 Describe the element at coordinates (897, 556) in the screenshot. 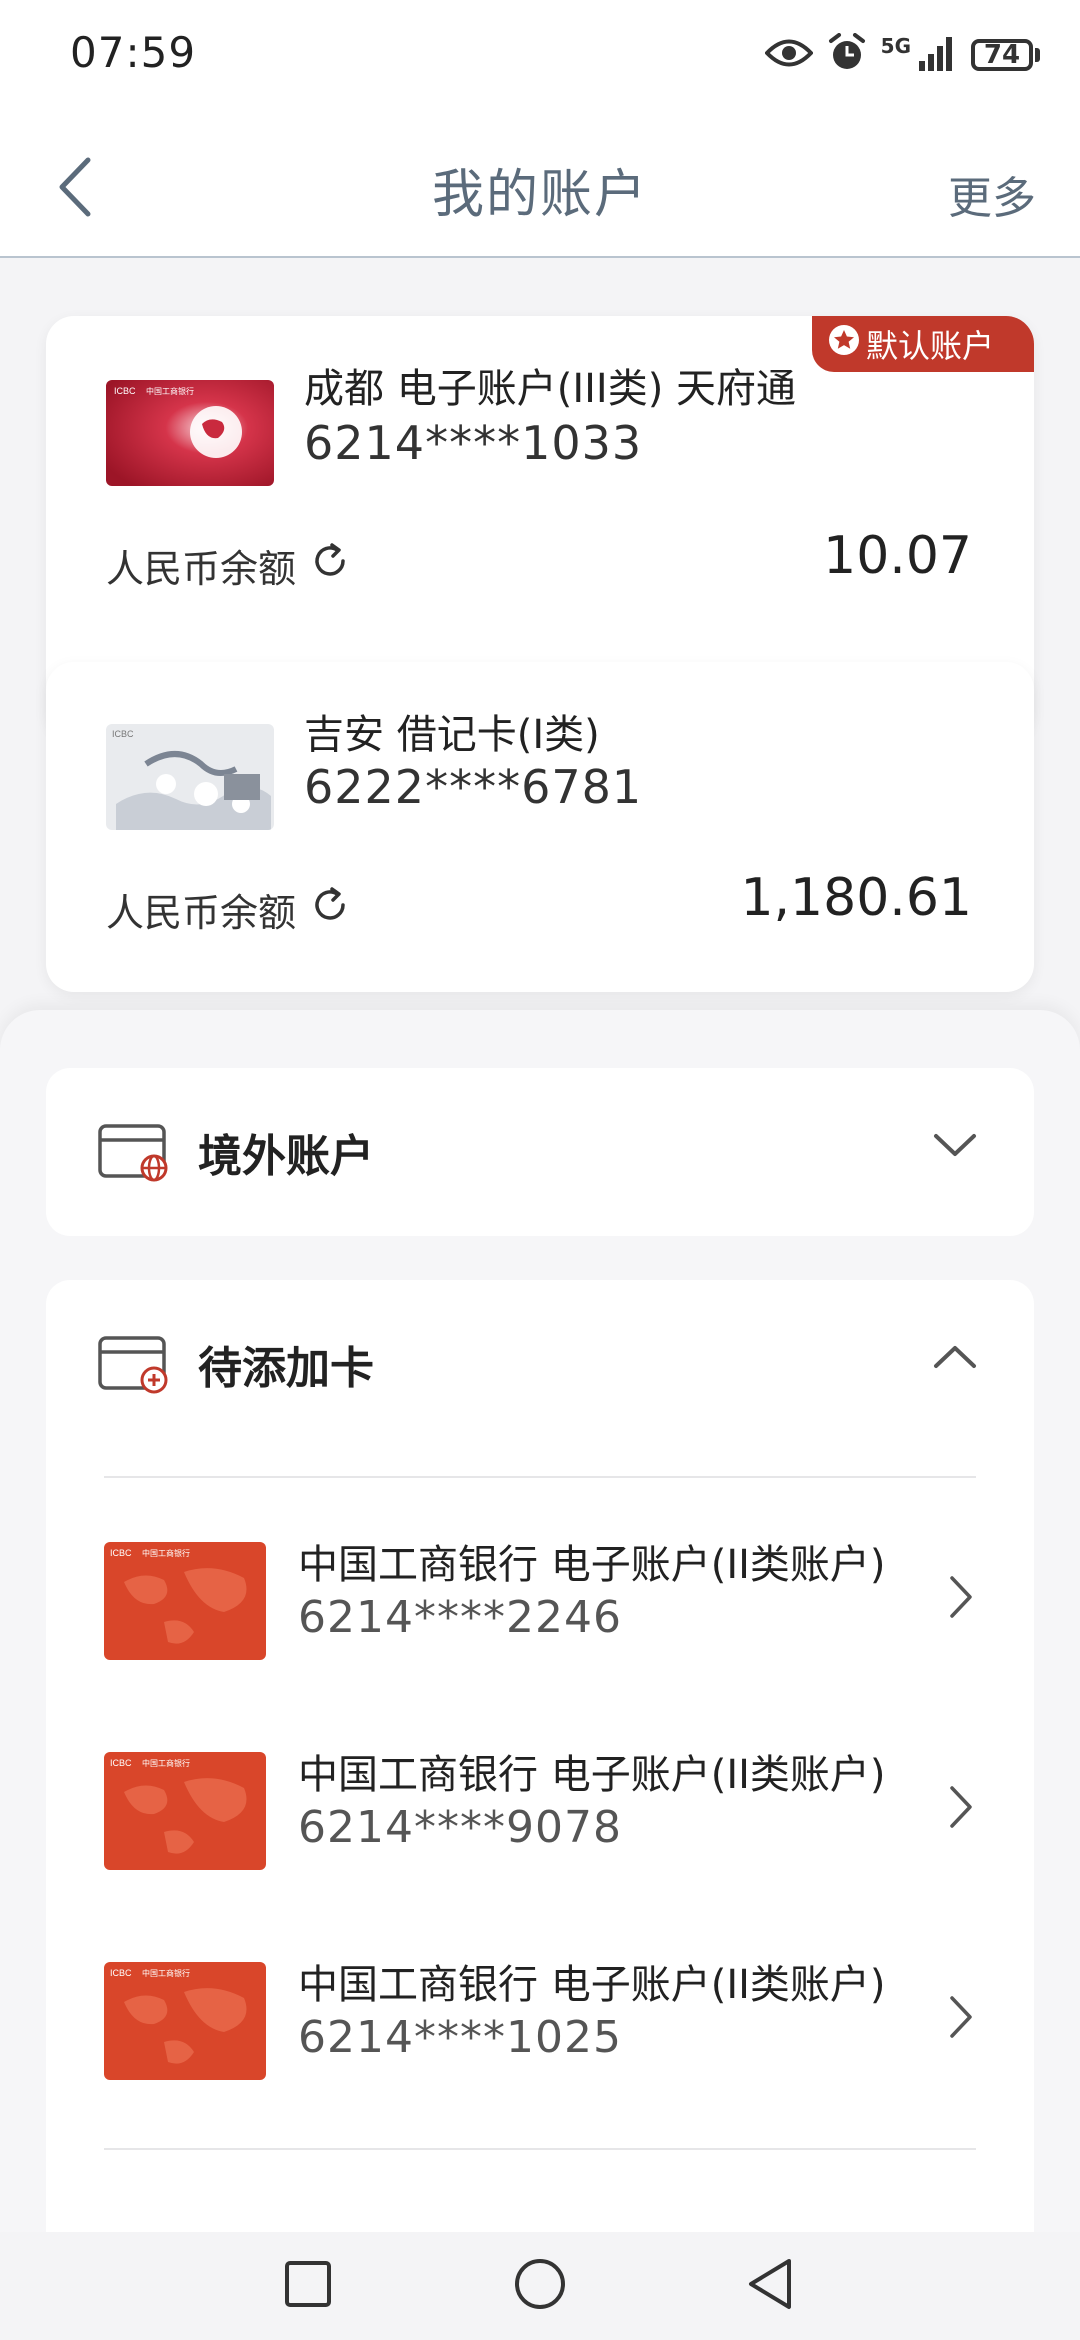

I see `balance-value: 10.07` at that location.